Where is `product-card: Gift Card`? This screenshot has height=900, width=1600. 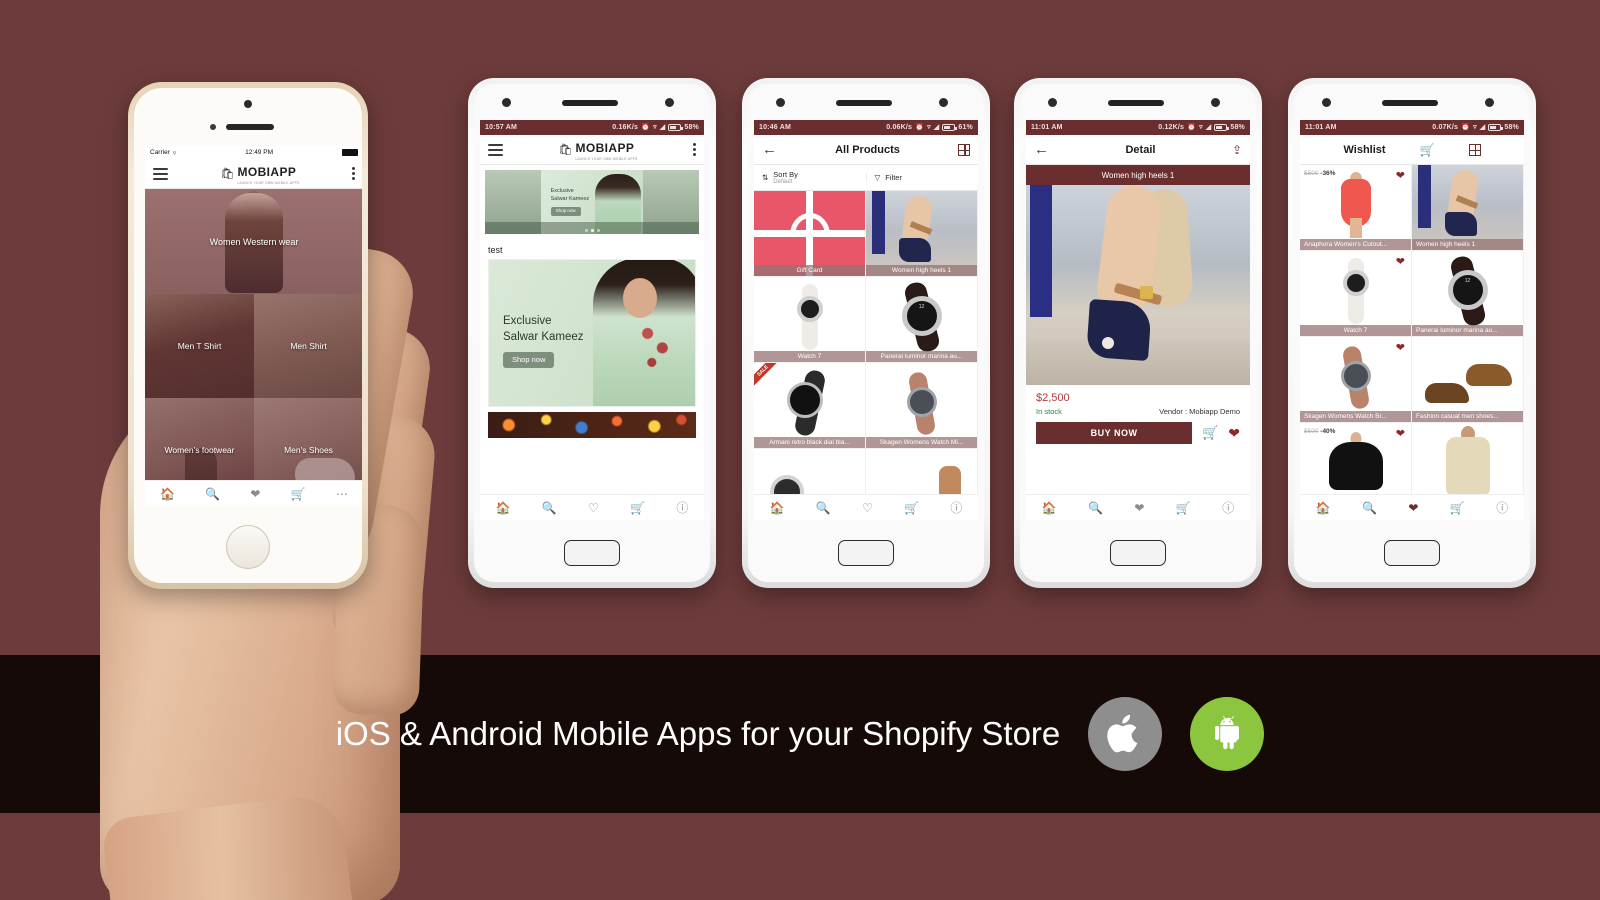
product-card: Gift Card is located at coordinates (810, 234).